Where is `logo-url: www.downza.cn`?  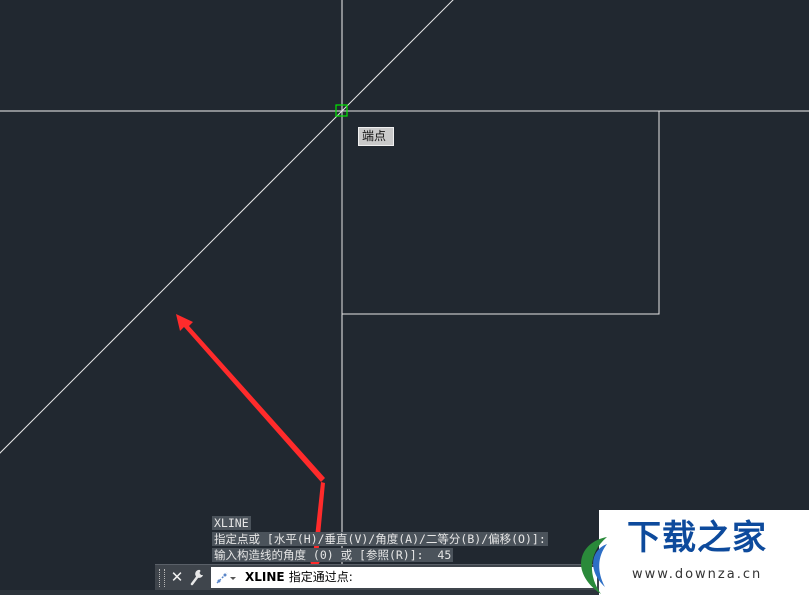 logo-url: www.downza.cn is located at coordinates (697, 574).